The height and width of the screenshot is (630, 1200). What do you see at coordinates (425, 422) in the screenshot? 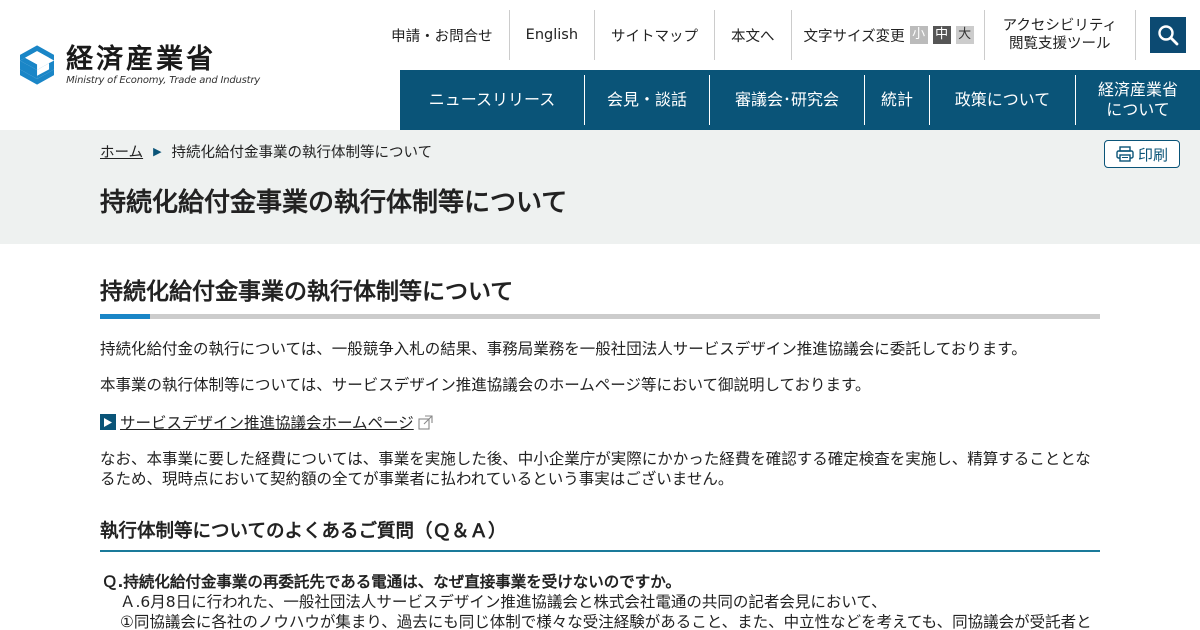
I see `external-link-icon` at bounding box center [425, 422].